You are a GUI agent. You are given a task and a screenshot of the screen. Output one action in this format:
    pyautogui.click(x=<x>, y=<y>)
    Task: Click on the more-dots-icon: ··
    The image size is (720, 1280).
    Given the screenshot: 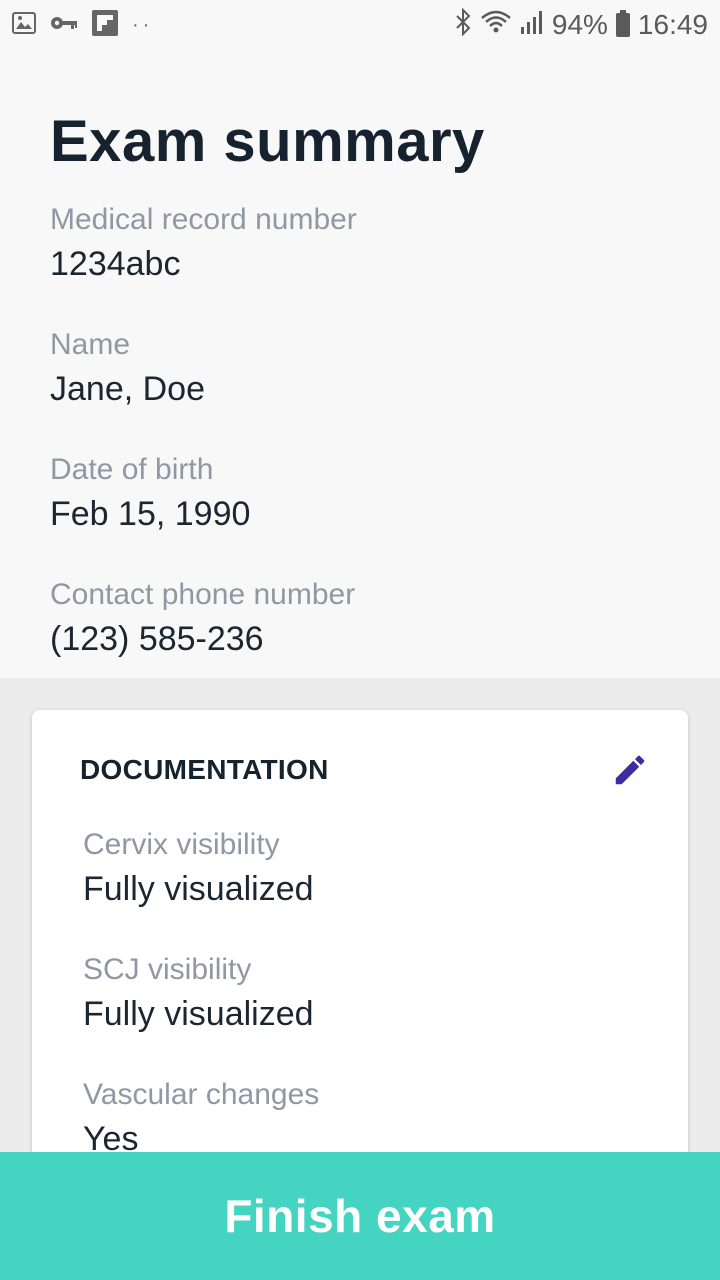 What is the action you would take?
    pyautogui.click(x=143, y=24)
    